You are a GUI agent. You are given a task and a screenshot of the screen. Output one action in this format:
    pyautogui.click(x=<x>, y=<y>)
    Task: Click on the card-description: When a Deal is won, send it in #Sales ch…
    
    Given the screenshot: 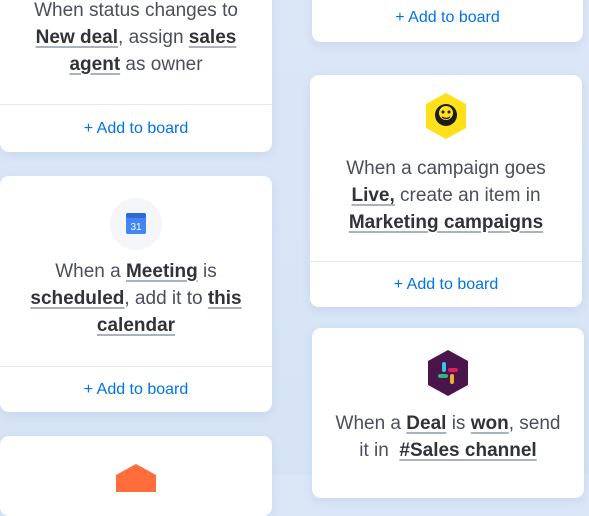 What is the action you would take?
    pyautogui.click(x=448, y=437)
    